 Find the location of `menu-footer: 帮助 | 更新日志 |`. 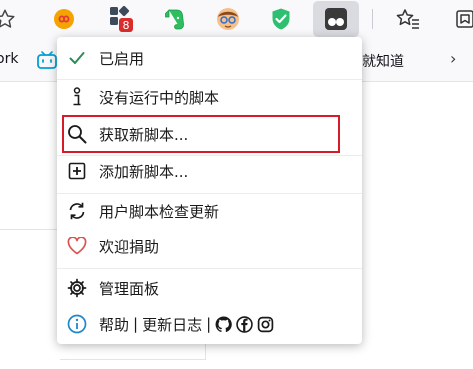

menu-footer: 帮助 | 更新日志 | is located at coordinates (186, 324).